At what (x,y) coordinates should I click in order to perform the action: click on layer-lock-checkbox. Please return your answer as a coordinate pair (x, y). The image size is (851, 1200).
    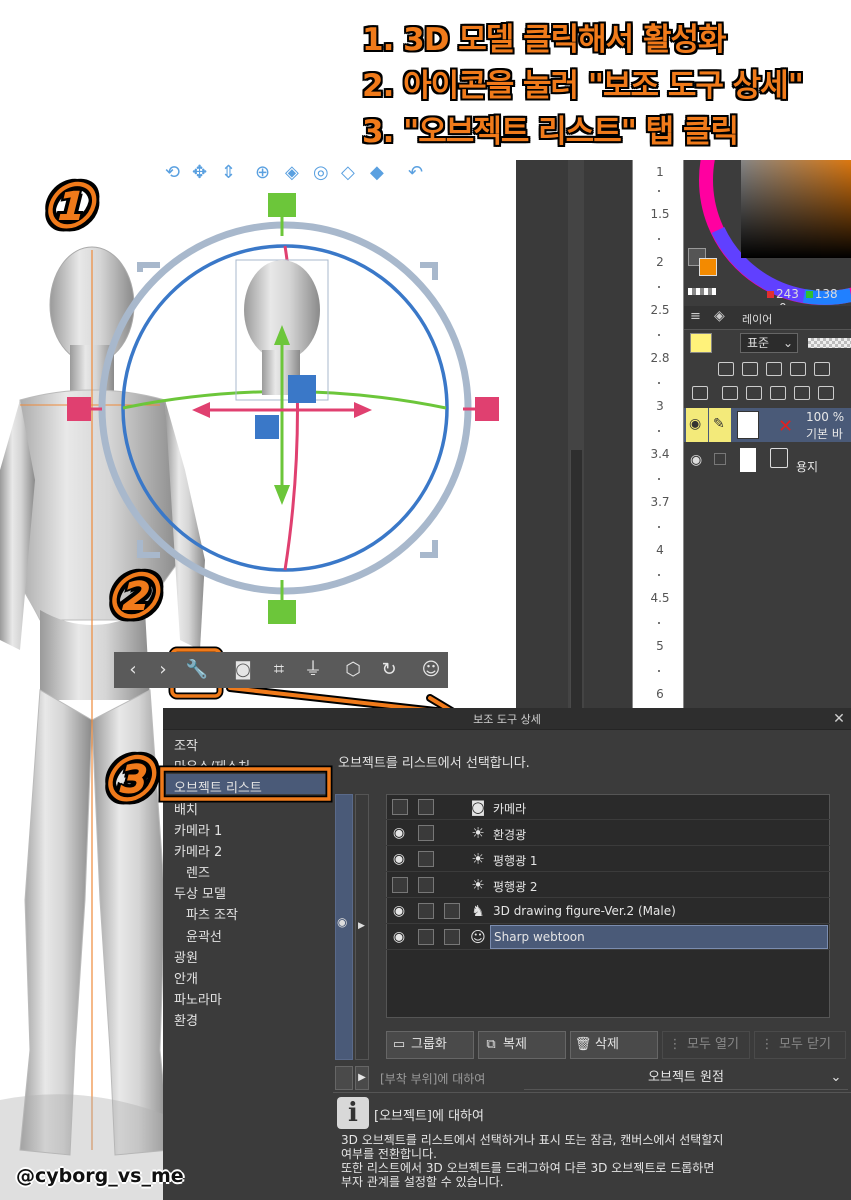
    Looking at the image, I should click on (720, 459).